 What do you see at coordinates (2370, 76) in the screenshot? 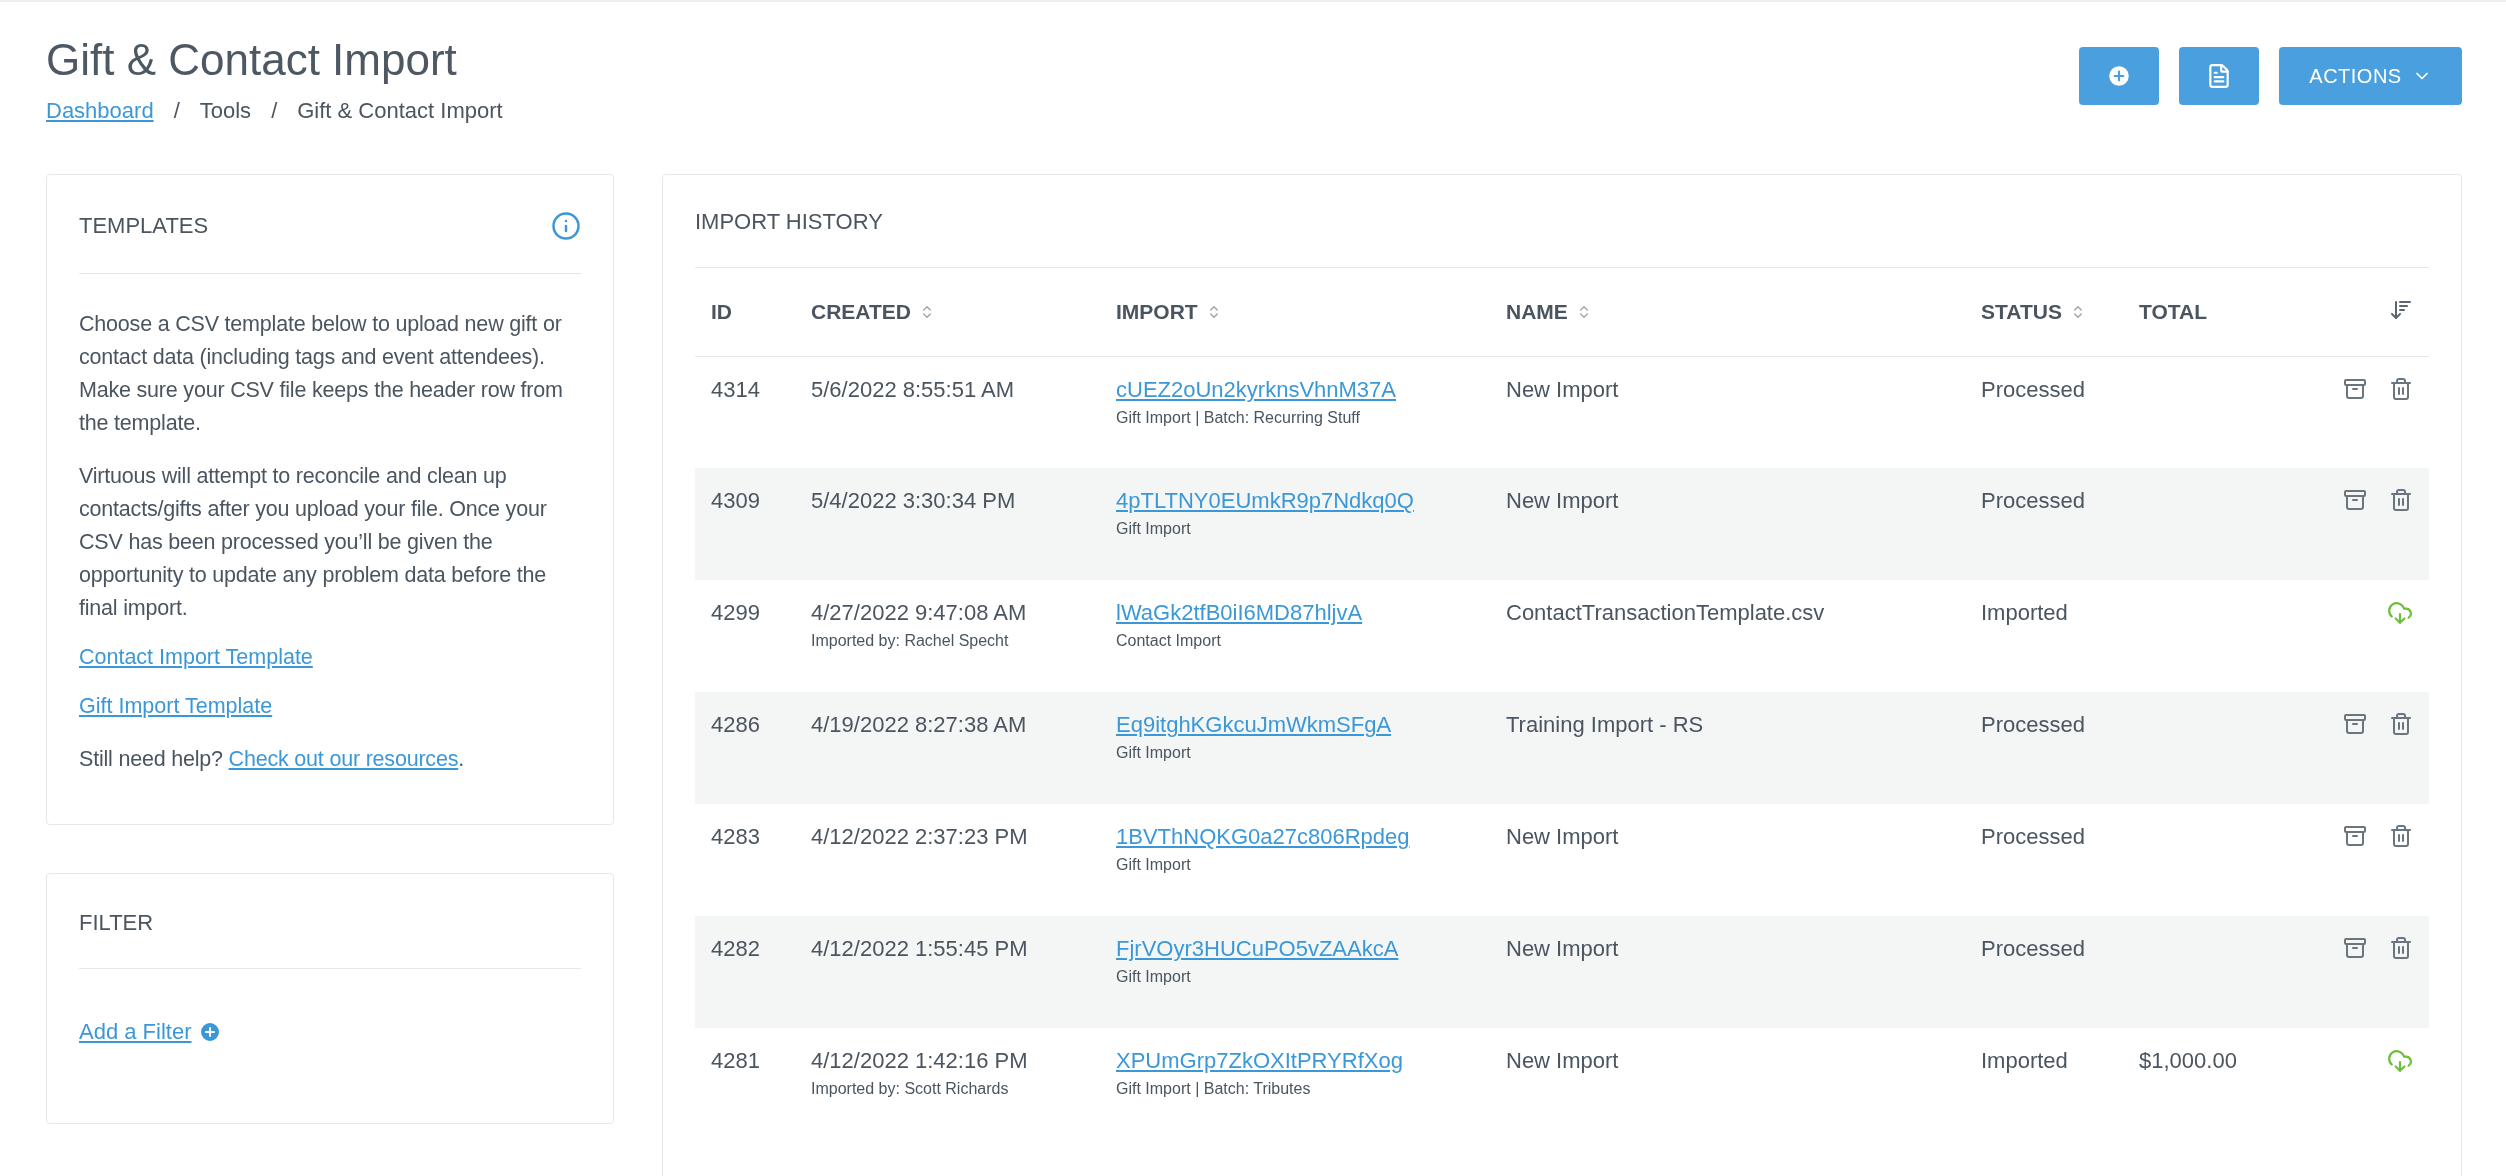
I see `actions-button: ACTIONS` at bounding box center [2370, 76].